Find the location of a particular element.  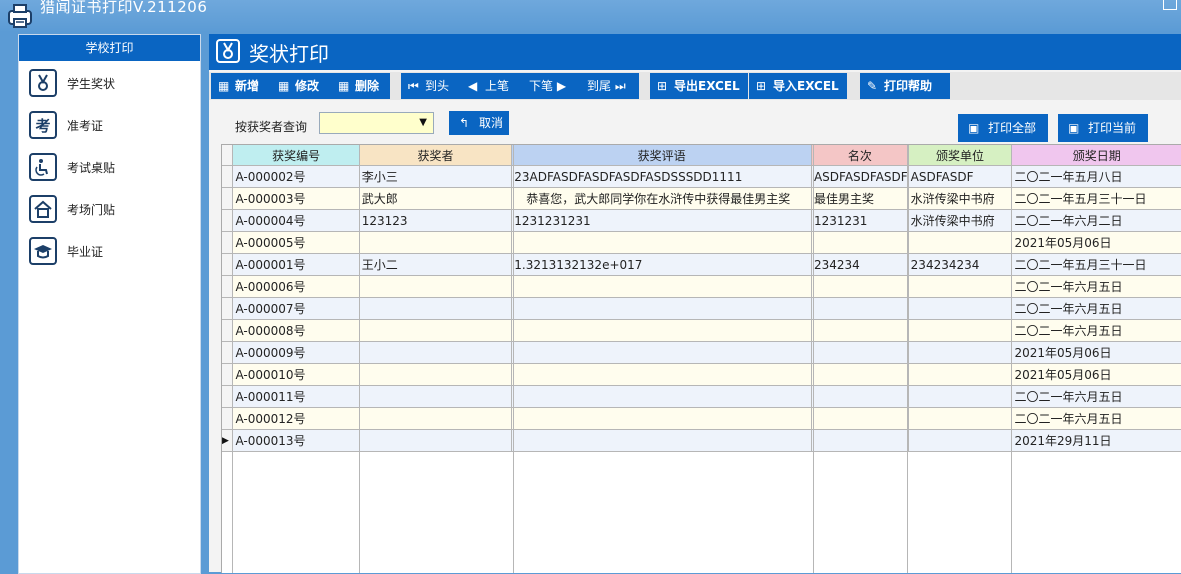

delete-button: ▦ 删除 is located at coordinates (360, 86).